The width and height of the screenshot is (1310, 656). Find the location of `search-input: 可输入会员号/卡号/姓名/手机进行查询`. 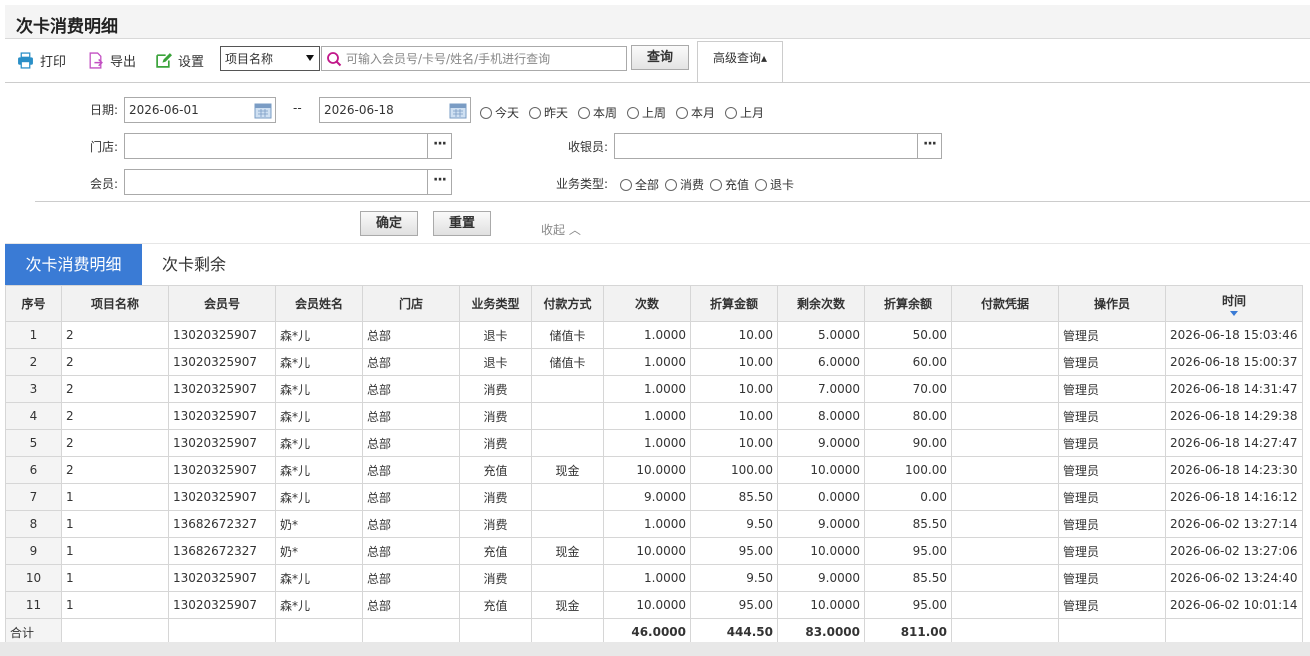

search-input: 可输入会员号/卡号/姓名/手机进行查询 is located at coordinates (474, 58).